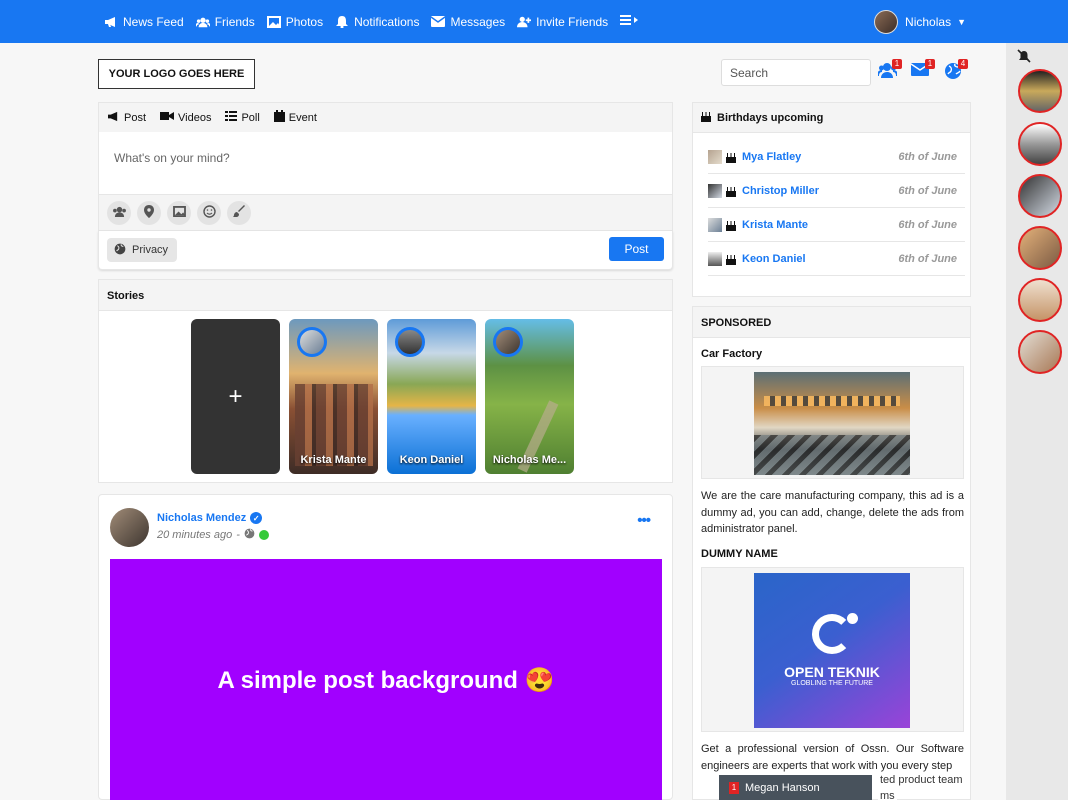 This screenshot has width=1068, height=800. I want to click on list-icon, so click(231, 117).